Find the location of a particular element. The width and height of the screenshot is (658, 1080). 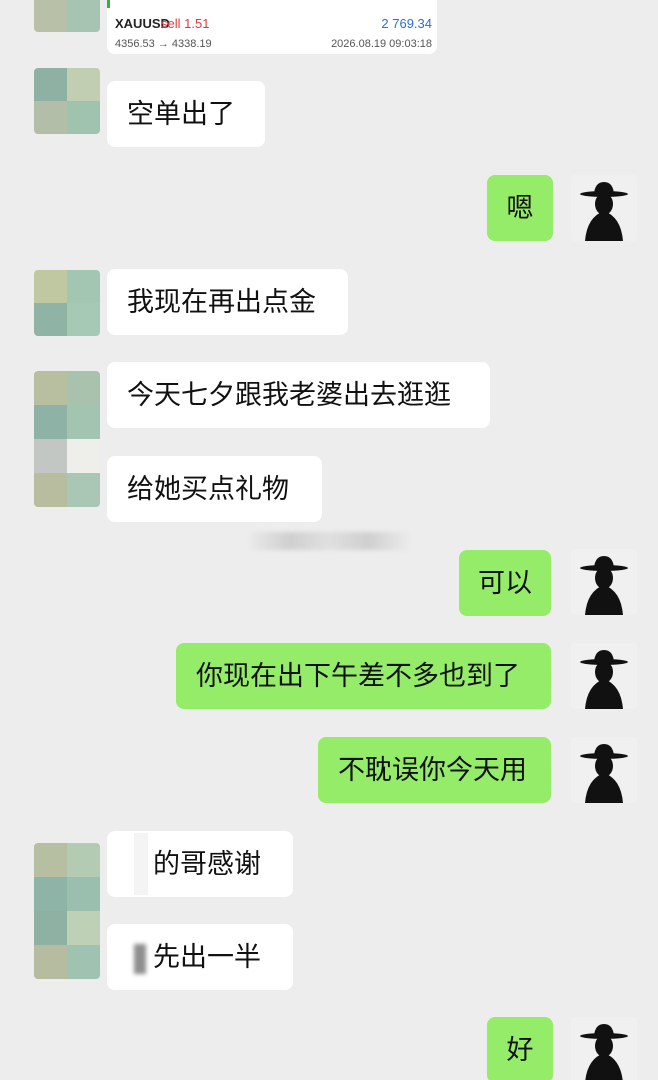

message-text: 不耽误你今天用 is located at coordinates (432, 770).